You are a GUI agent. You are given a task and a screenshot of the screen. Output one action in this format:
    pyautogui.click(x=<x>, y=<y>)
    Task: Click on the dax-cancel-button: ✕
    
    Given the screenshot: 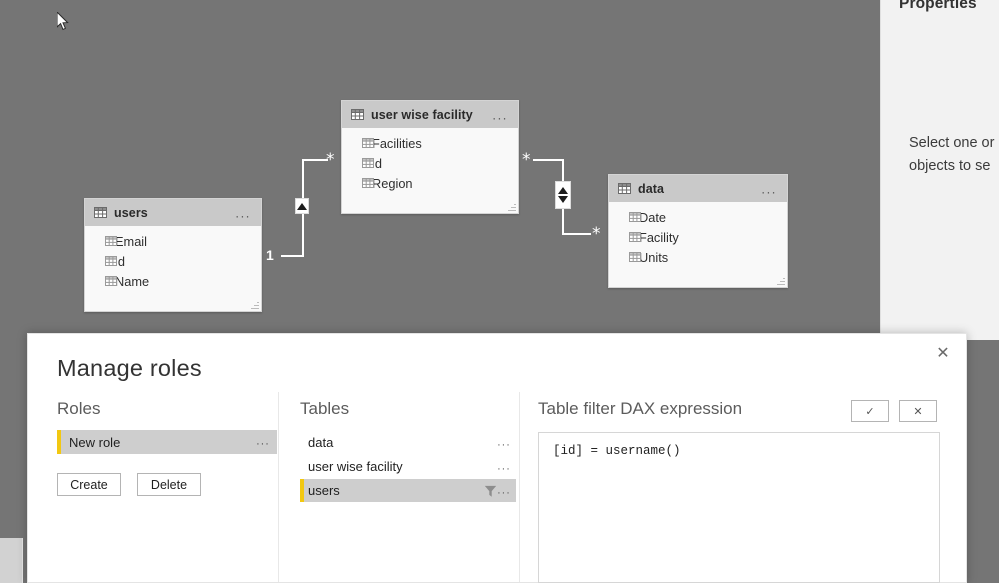 What is the action you would take?
    pyautogui.click(x=918, y=411)
    